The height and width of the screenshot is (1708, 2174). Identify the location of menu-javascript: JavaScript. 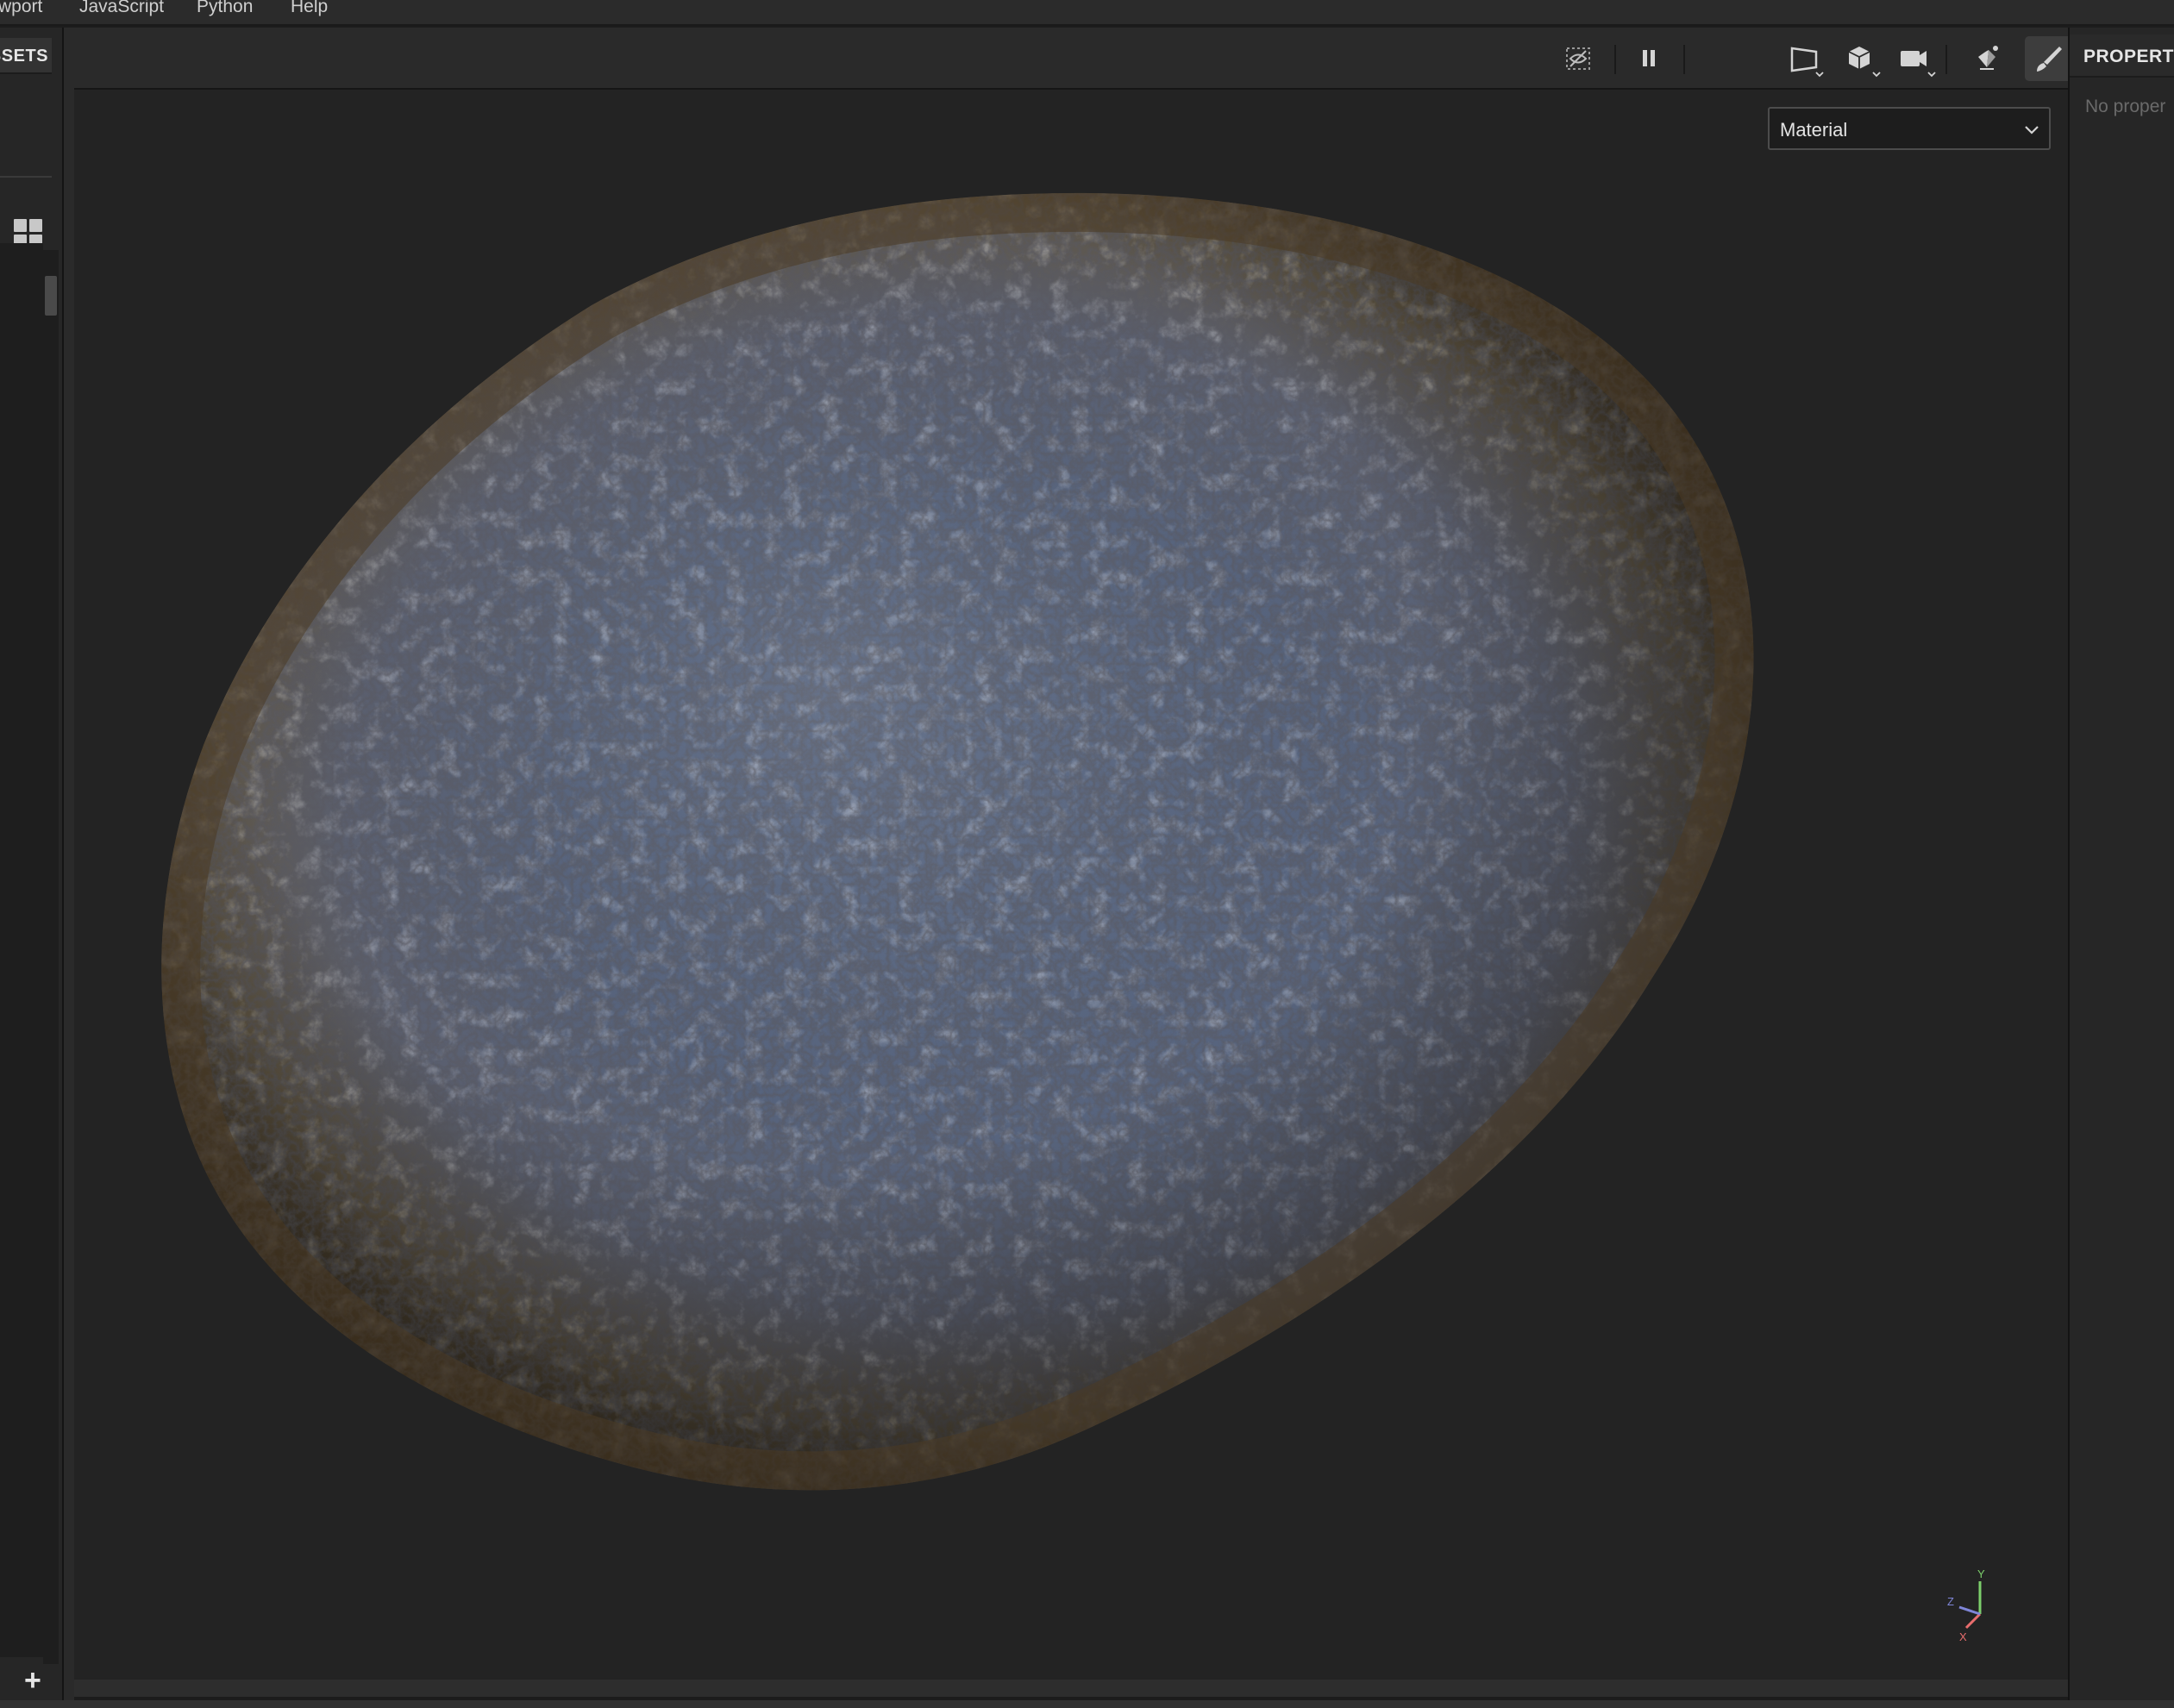
(122, 8).